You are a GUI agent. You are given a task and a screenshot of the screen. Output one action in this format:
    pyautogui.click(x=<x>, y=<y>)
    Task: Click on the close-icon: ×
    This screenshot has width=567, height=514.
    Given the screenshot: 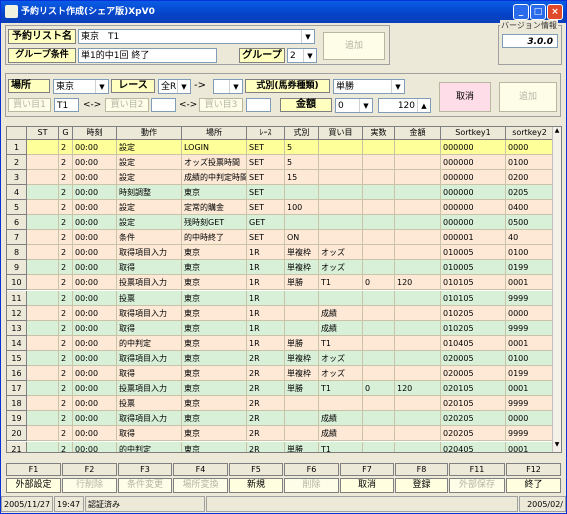 What is the action you would take?
    pyautogui.click(x=555, y=12)
    